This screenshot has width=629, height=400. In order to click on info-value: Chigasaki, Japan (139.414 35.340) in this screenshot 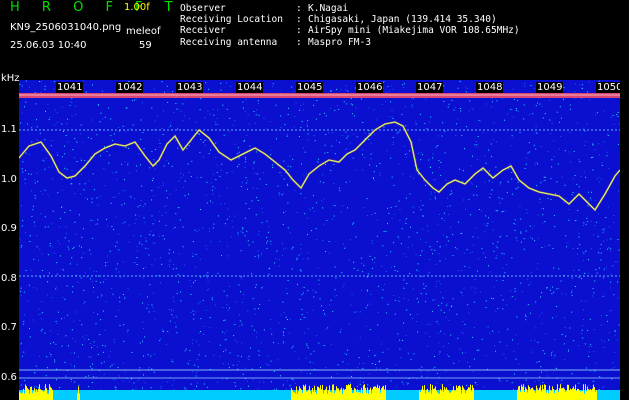, I will do `click(402, 20)`.